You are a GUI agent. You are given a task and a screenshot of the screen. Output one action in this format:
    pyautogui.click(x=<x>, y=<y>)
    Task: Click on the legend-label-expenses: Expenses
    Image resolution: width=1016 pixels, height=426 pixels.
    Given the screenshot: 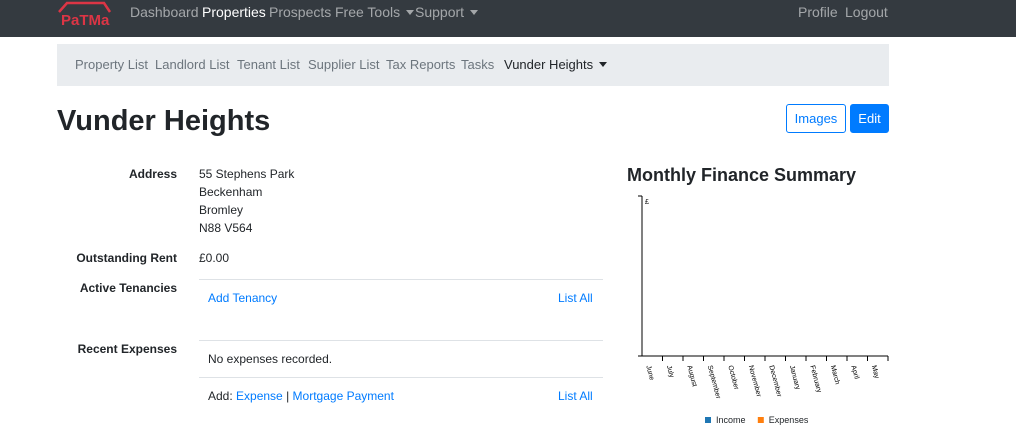 What is the action you would take?
    pyautogui.click(x=789, y=420)
    